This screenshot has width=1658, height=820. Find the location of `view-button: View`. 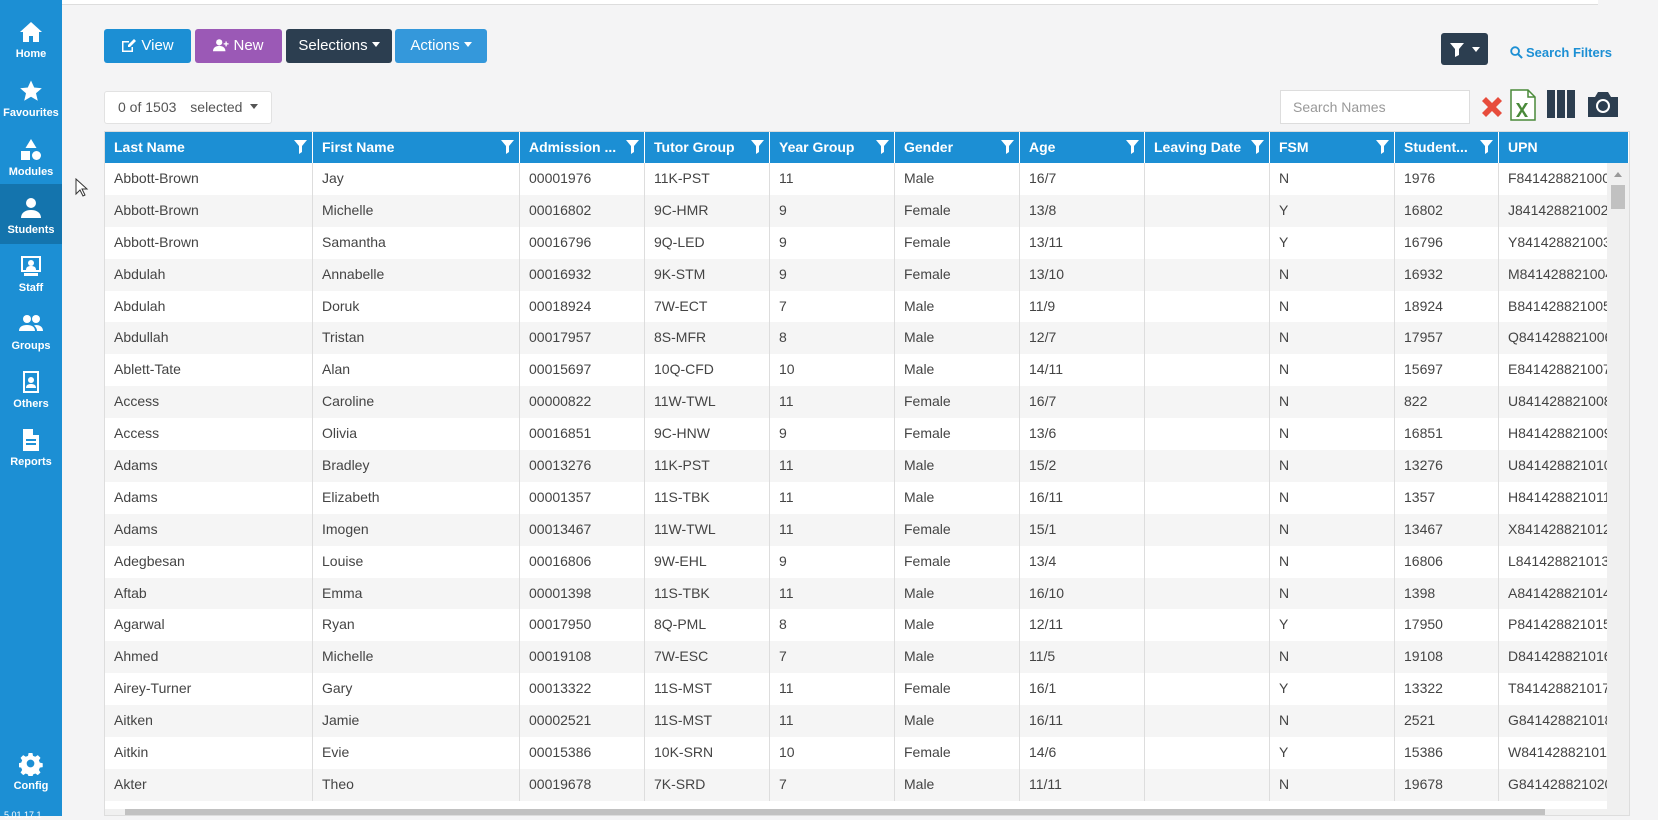

view-button: View is located at coordinates (147, 46).